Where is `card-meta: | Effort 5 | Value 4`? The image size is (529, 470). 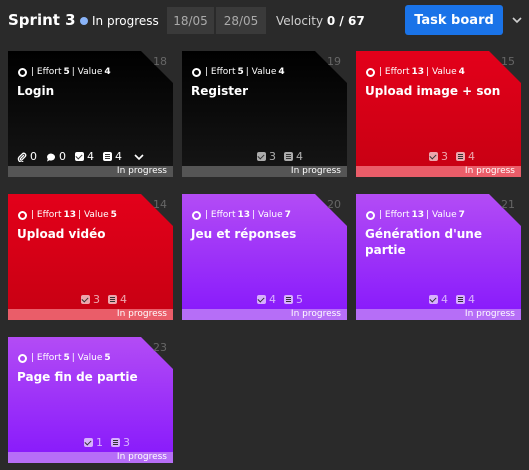 card-meta: | Effort 5 | Value 4 is located at coordinates (238, 72).